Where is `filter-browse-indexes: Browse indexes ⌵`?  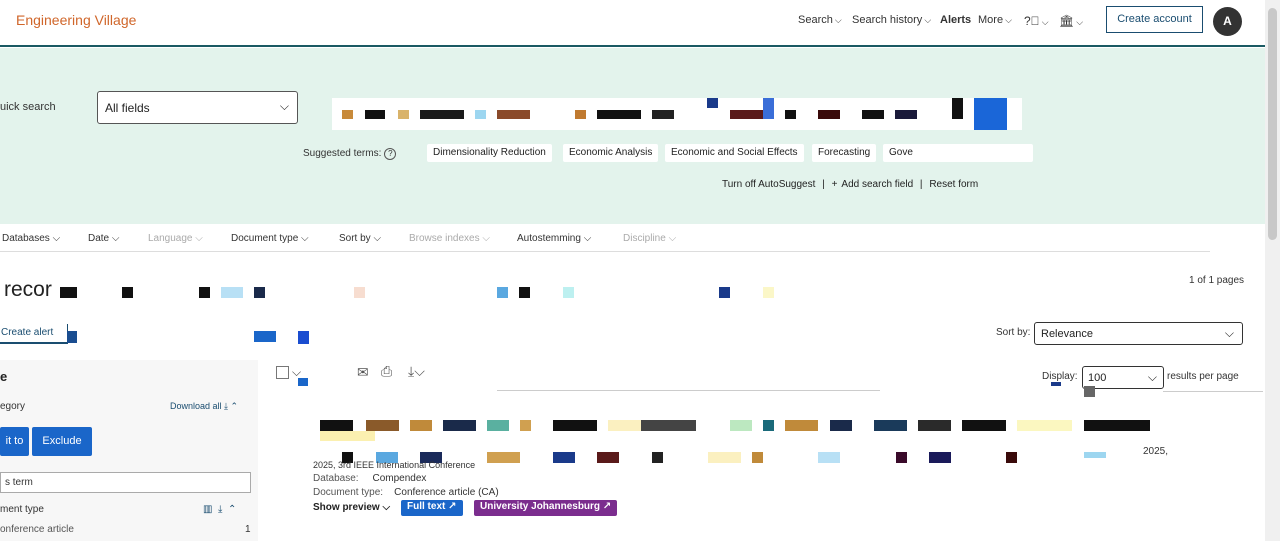
filter-browse-indexes: Browse indexes ⌵ is located at coordinates (449, 238).